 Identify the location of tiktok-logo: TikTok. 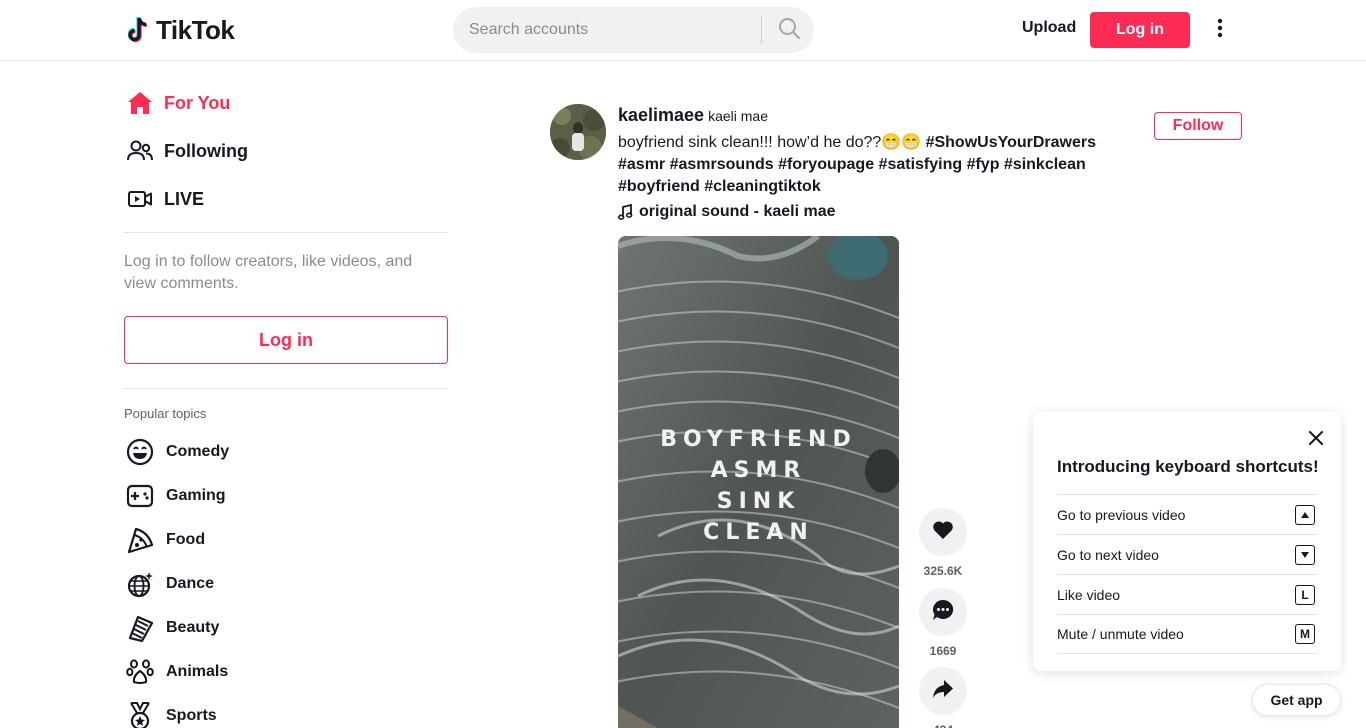
(181, 30).